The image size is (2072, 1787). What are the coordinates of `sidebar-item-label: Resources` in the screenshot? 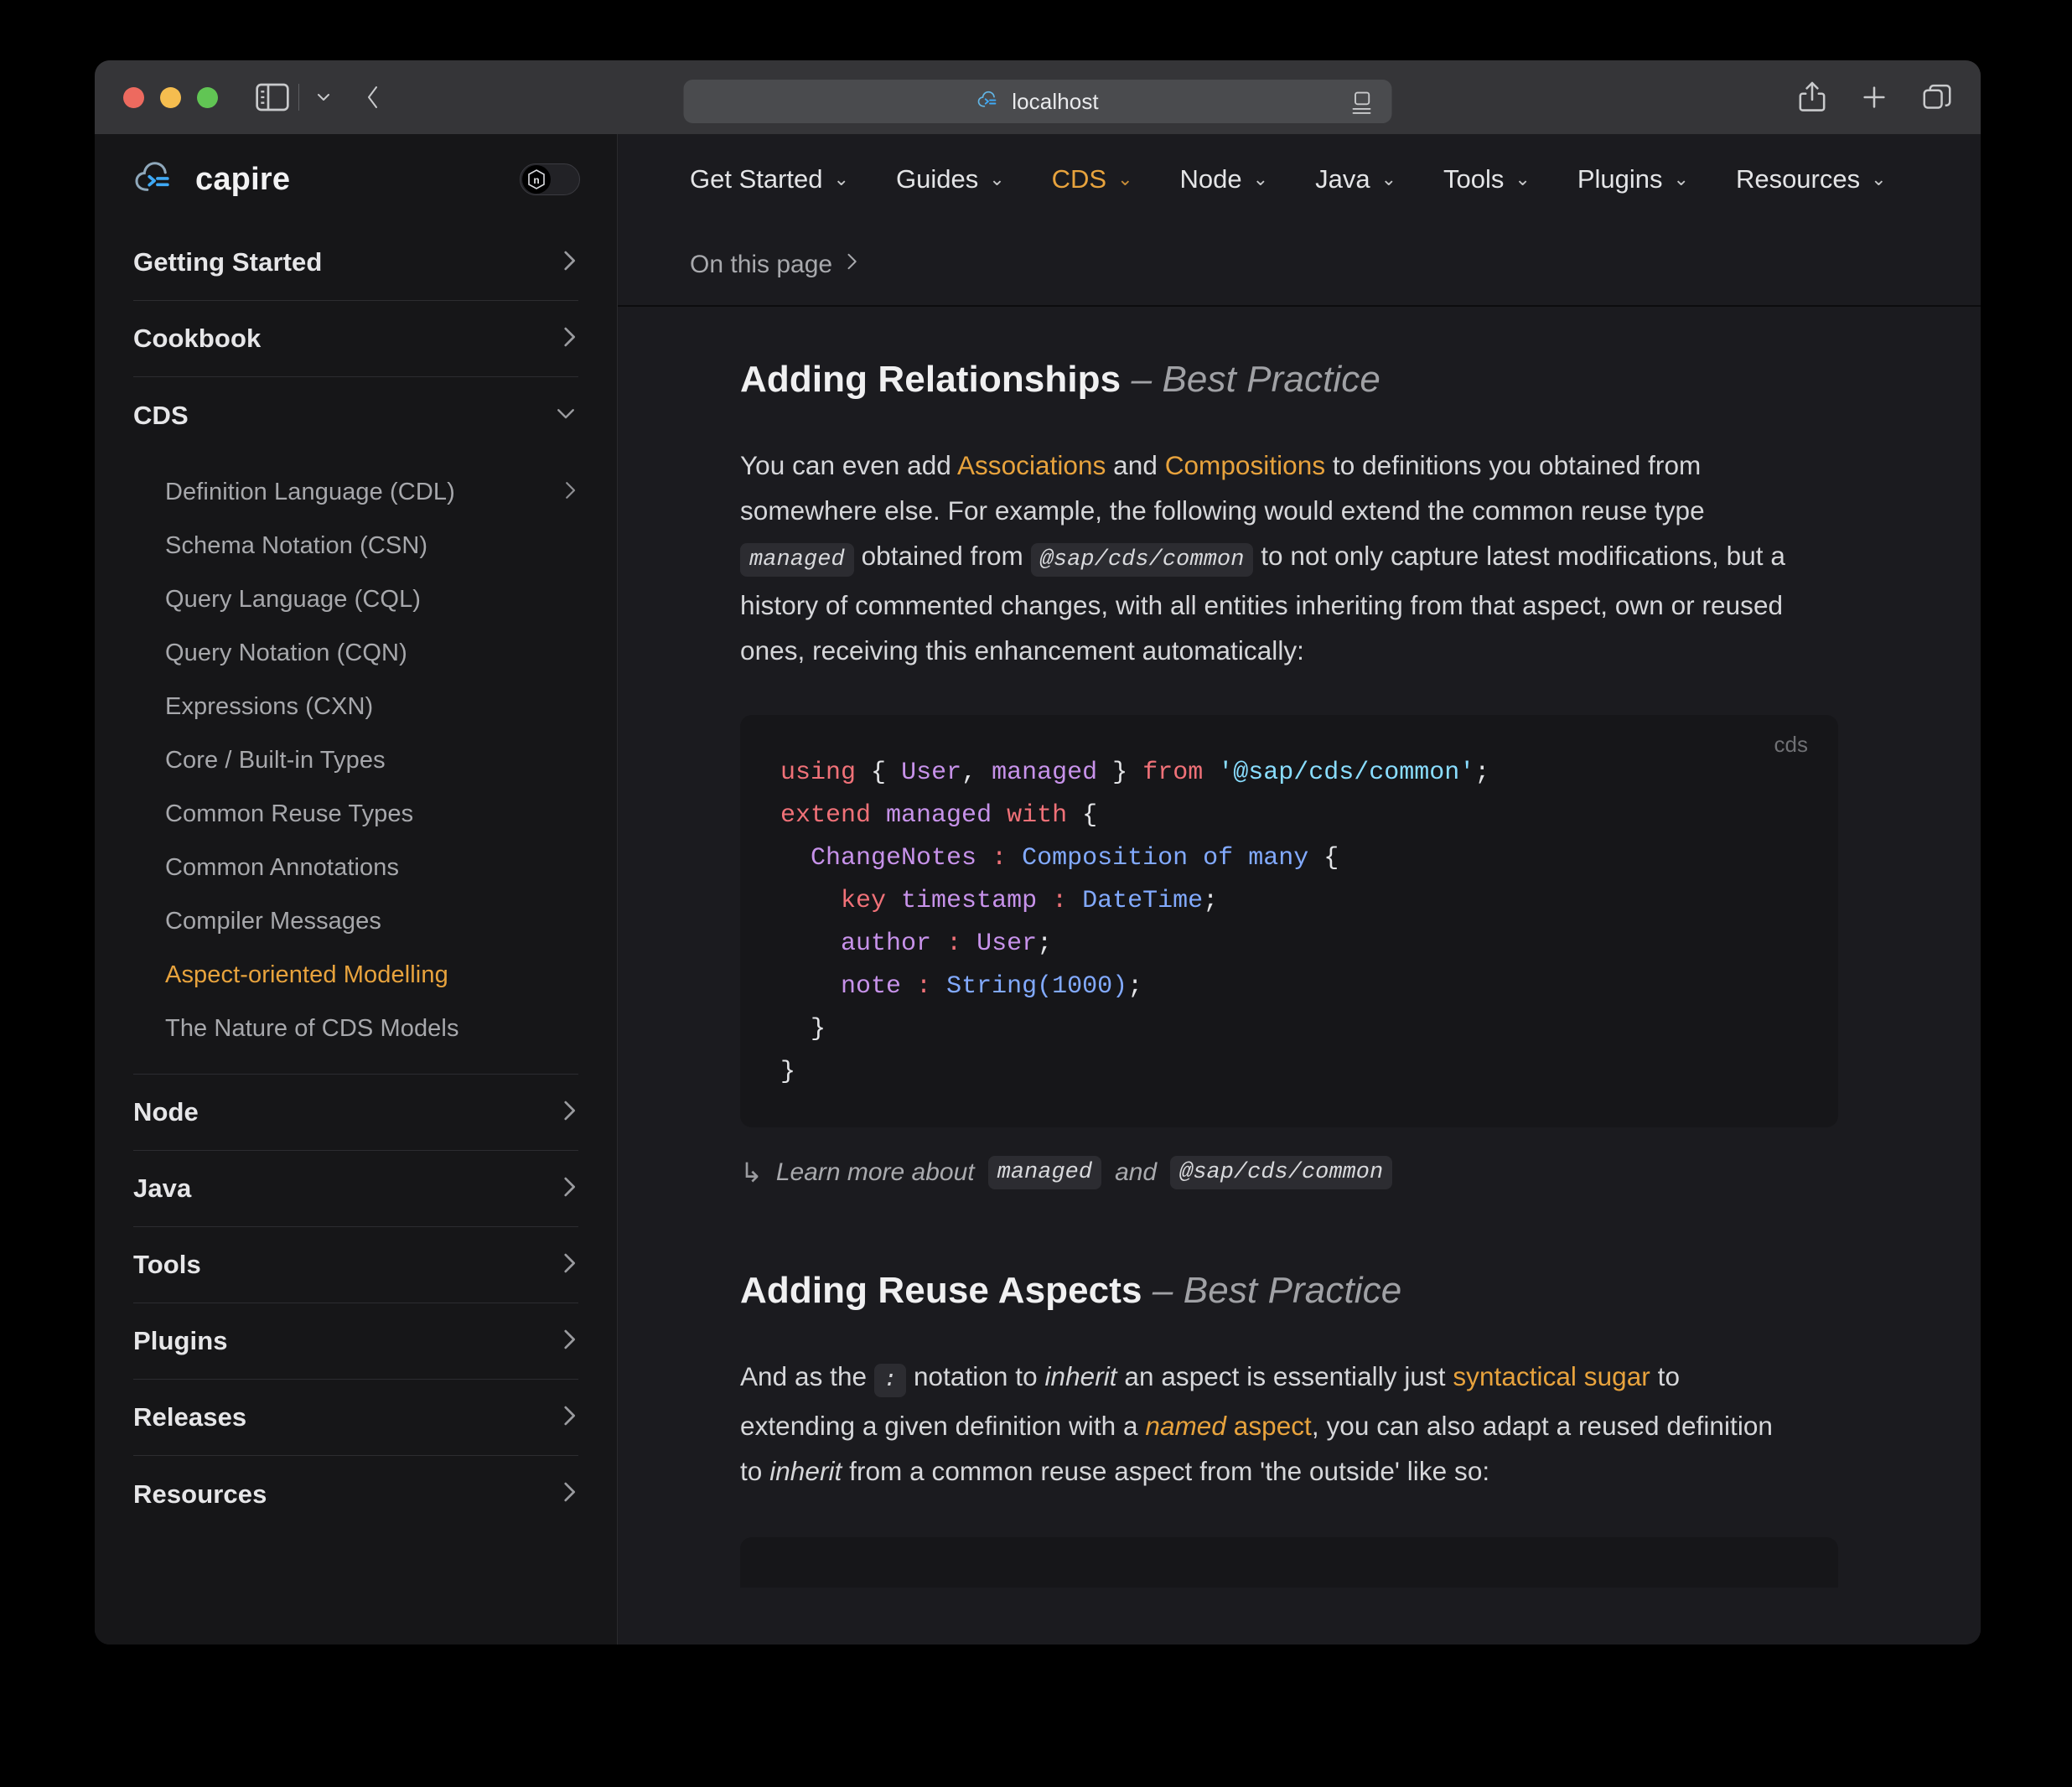 It's located at (200, 1494).